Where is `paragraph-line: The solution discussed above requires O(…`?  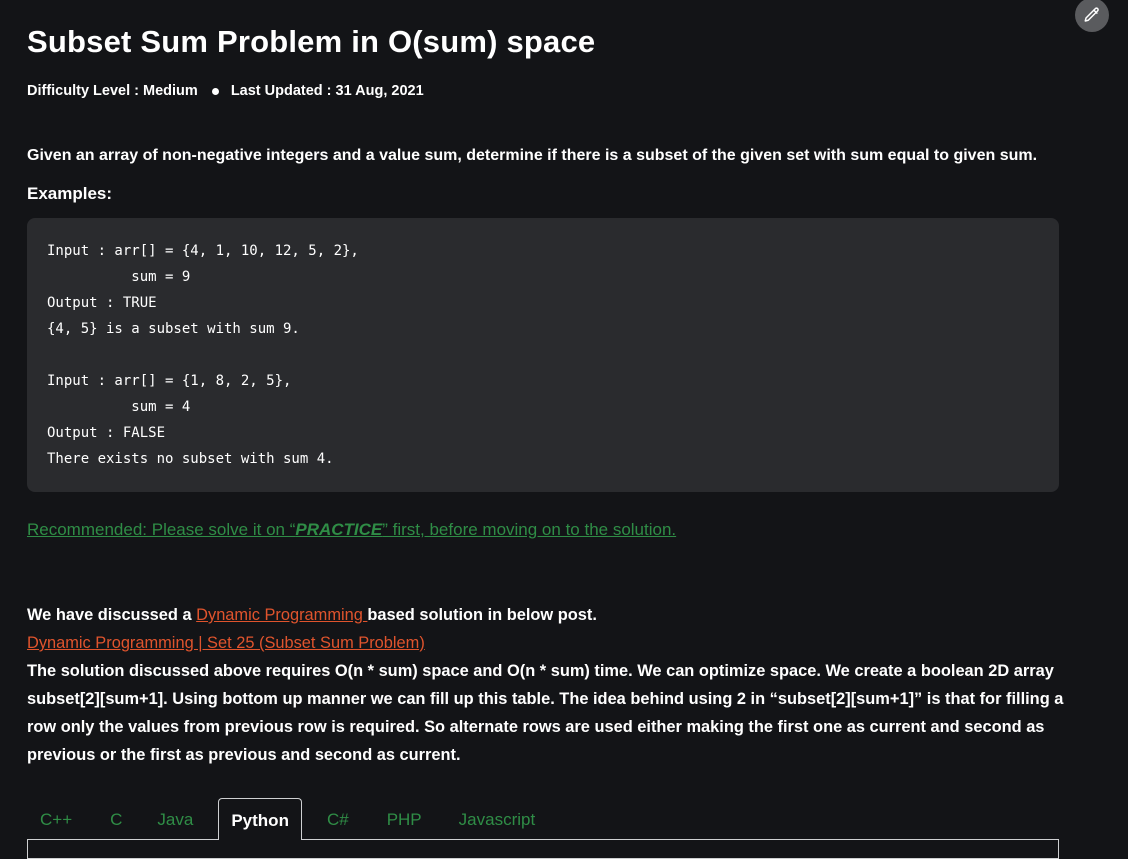
paragraph-line: The solution discussed above requires O(… is located at coordinates (540, 671).